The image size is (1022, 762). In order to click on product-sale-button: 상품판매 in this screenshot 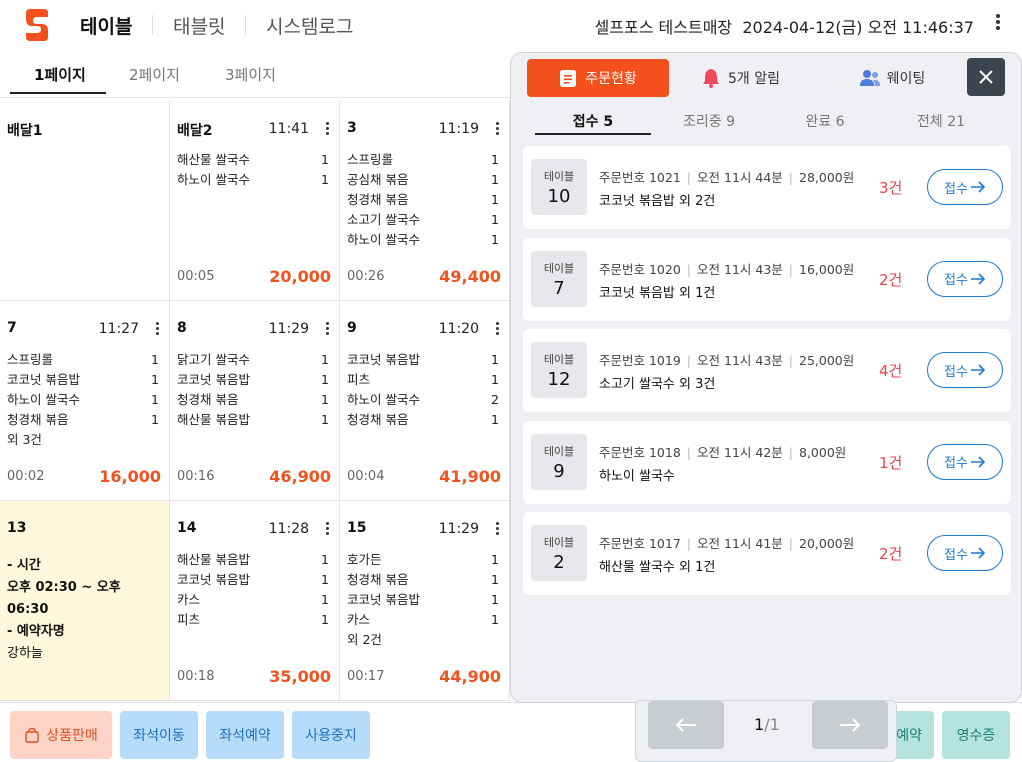, I will do `click(61, 735)`.